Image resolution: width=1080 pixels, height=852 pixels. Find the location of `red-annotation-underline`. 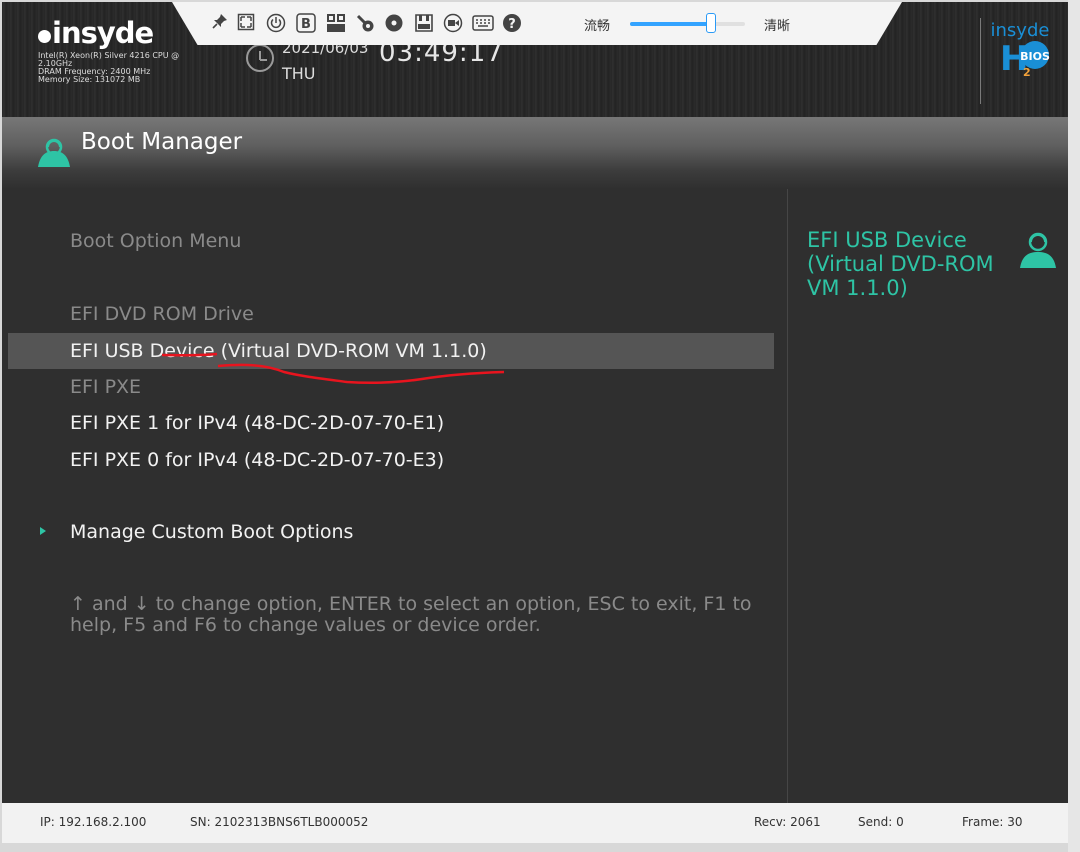

red-annotation-underline is located at coordinates (333, 368).